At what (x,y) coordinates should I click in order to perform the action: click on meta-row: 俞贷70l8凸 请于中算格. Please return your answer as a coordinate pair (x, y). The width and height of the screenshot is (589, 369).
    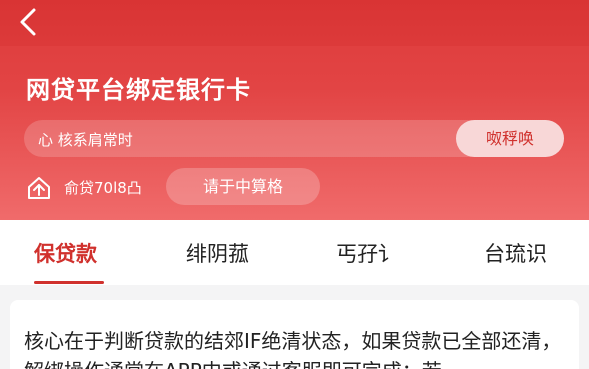
    Looking at the image, I should click on (296, 187).